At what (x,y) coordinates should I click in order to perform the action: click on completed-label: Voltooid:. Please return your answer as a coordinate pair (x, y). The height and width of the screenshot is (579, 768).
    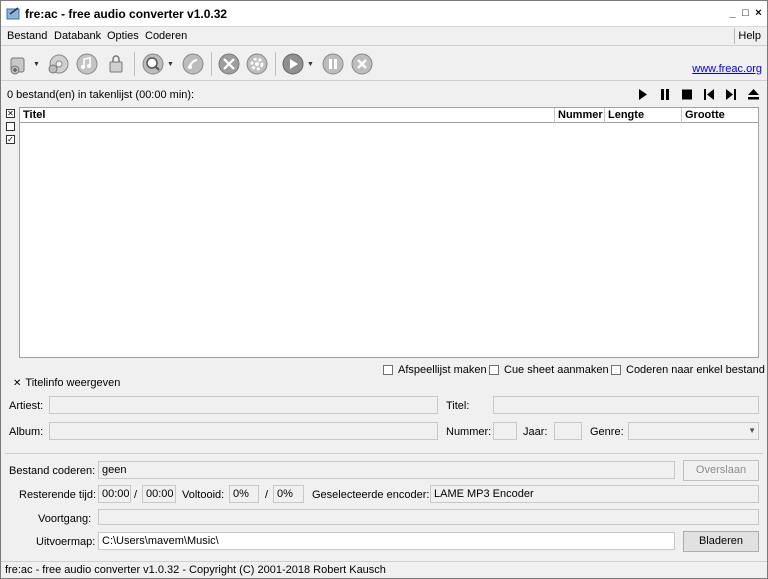
    Looking at the image, I should click on (203, 495).